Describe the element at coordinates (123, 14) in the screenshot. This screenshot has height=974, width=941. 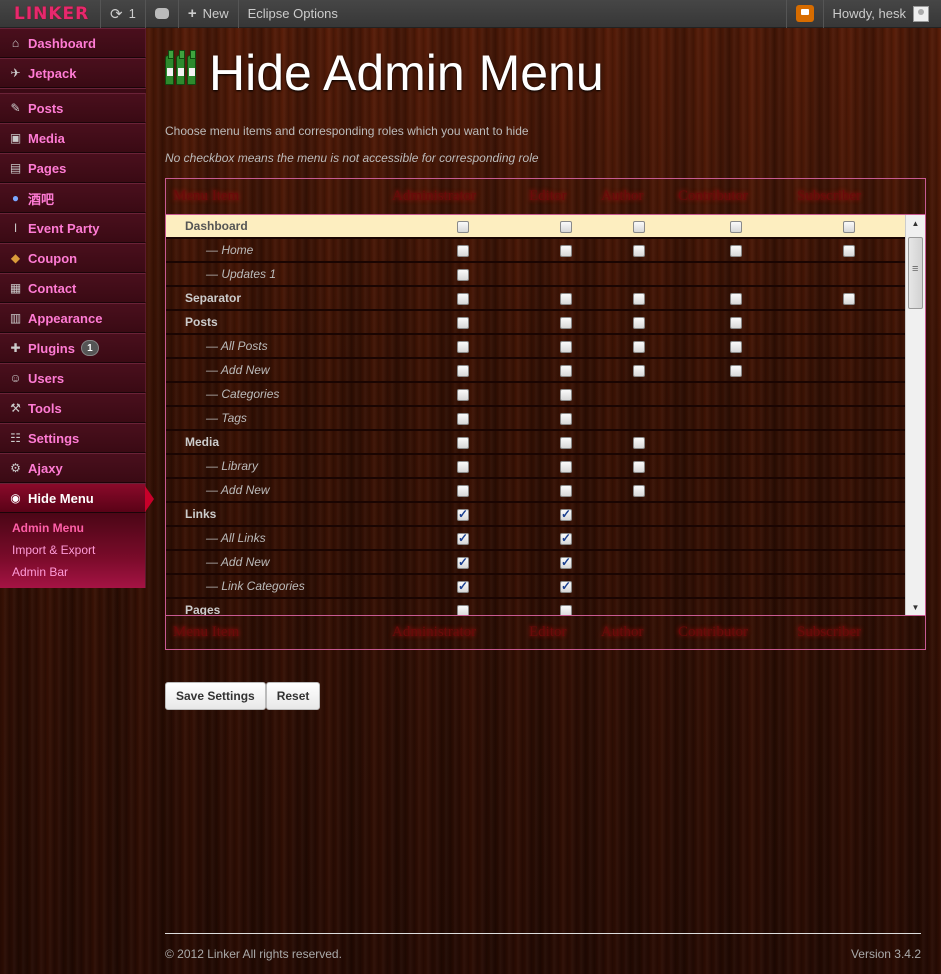
I see `updates-button: ⟳ 1` at that location.